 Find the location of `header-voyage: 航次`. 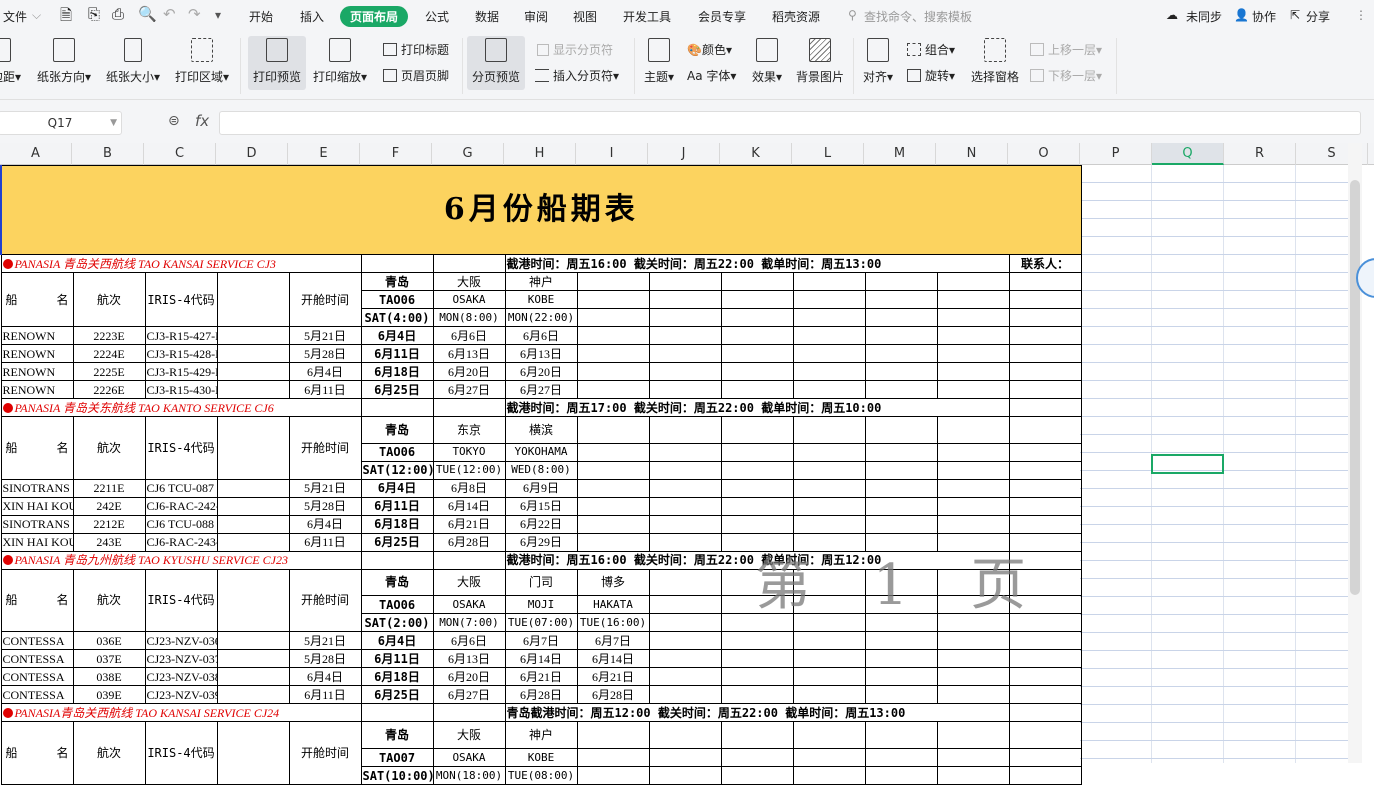

header-voyage: 航次 is located at coordinates (109, 448).